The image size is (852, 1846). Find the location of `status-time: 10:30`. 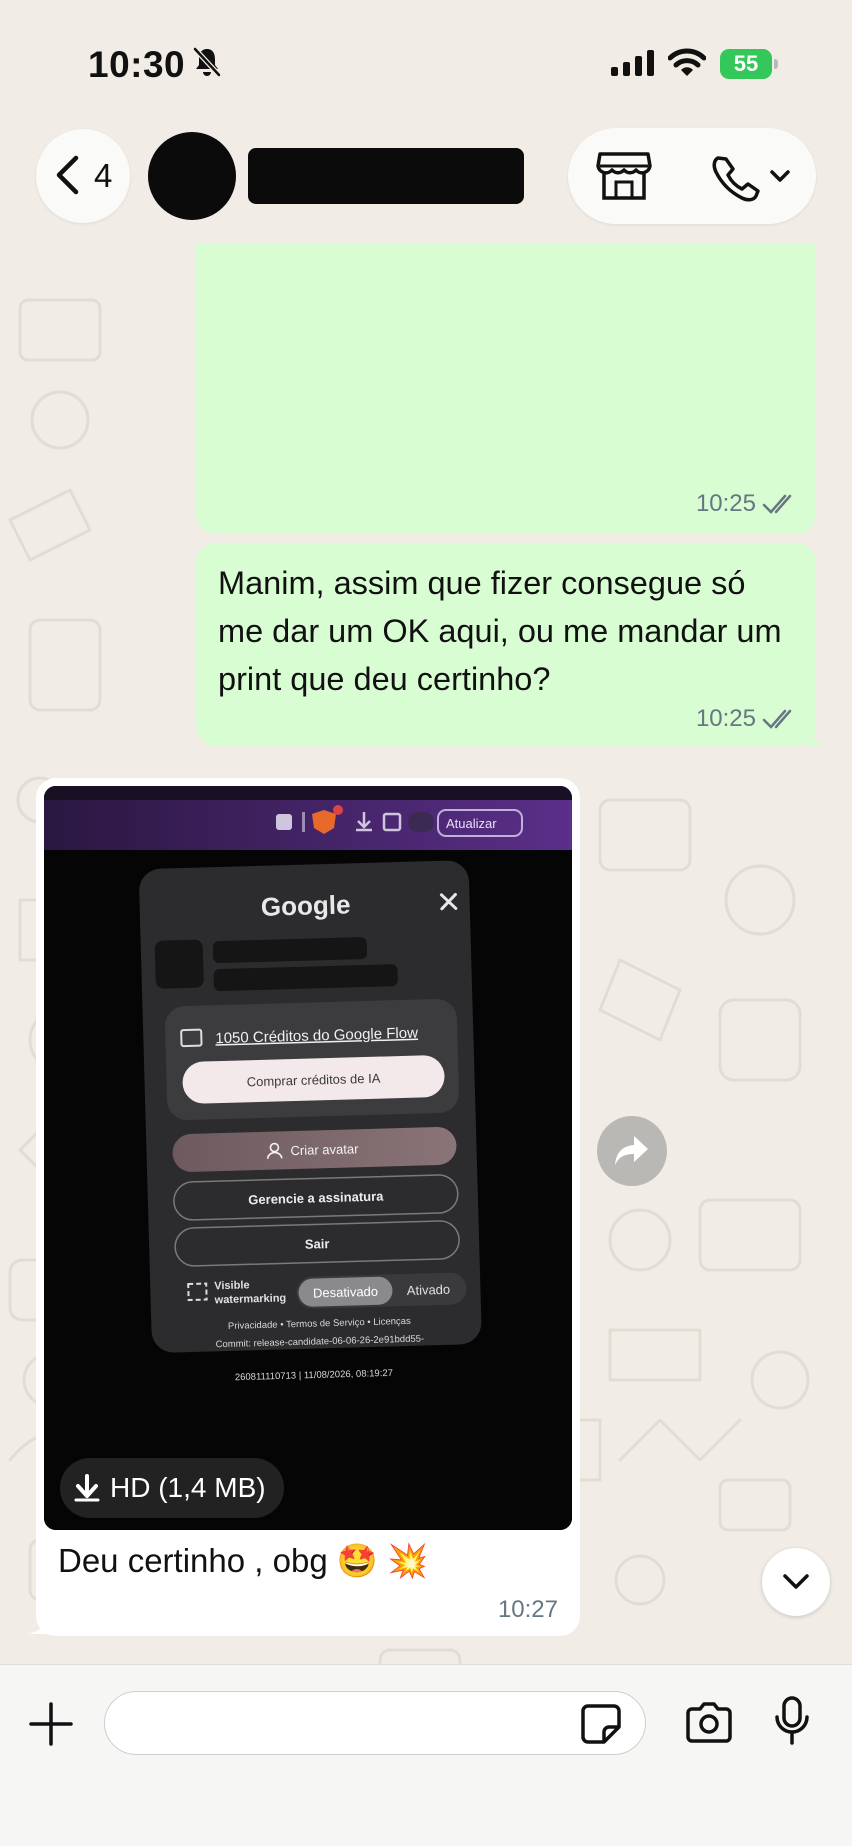

status-time: 10:30 is located at coordinates (137, 64).